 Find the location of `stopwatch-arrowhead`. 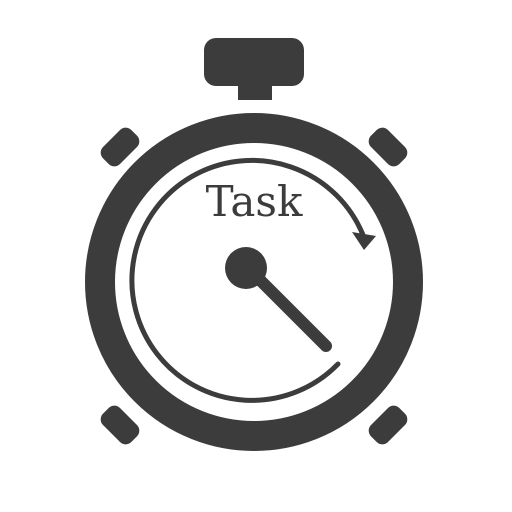

stopwatch-arrowhead is located at coordinates (364, 241).